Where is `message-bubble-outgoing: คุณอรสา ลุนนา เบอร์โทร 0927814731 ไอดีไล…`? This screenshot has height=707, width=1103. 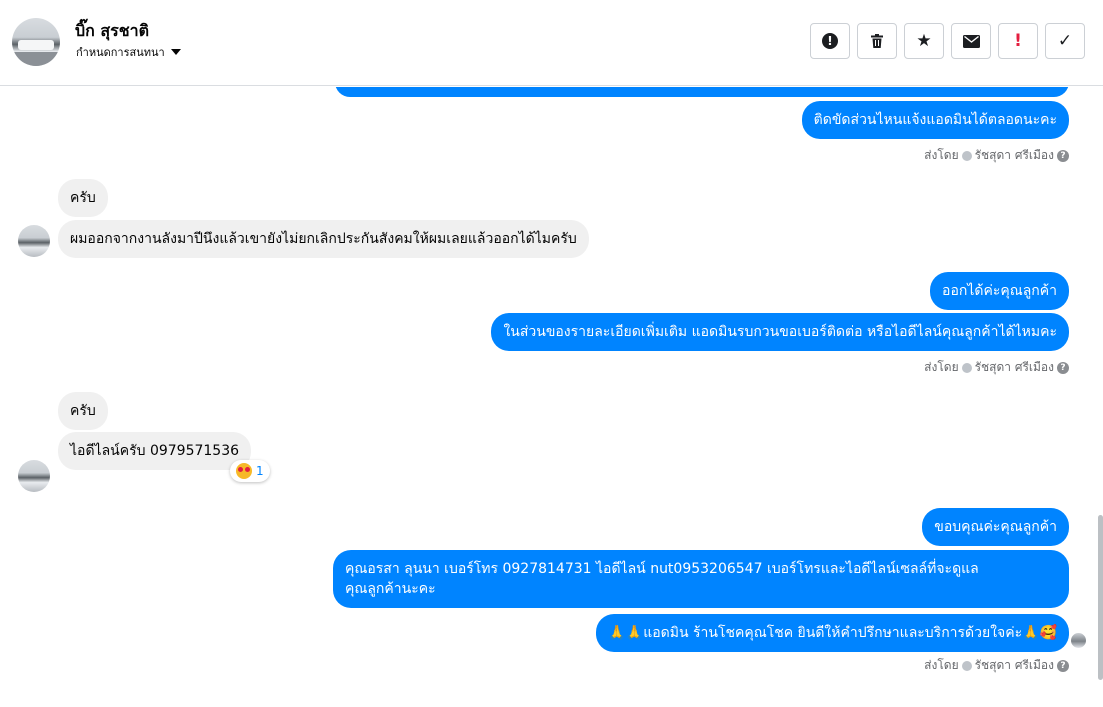
message-bubble-outgoing: คุณอรสา ลุนนา เบอร์โทร 0927814731 ไอดีไล… is located at coordinates (701, 579).